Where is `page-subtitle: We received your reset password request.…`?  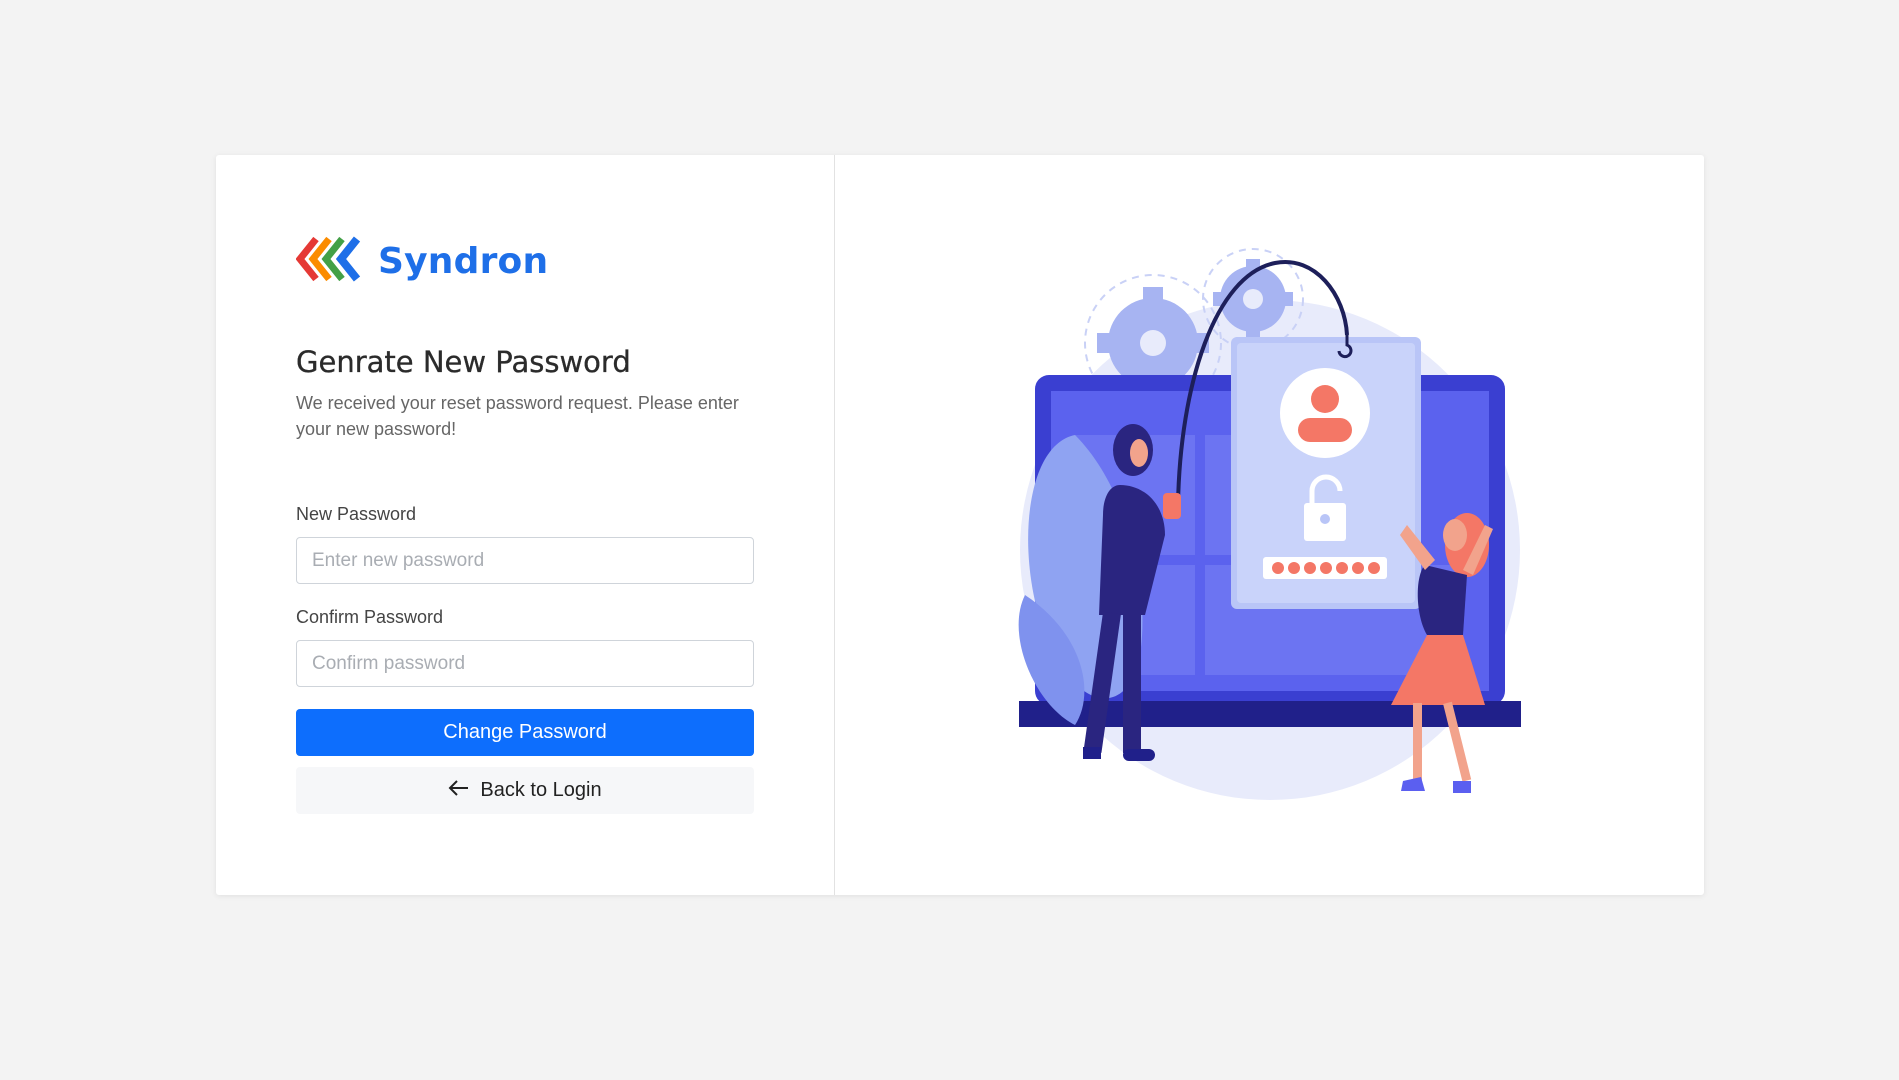 page-subtitle: We received your reset password request.… is located at coordinates (517, 416).